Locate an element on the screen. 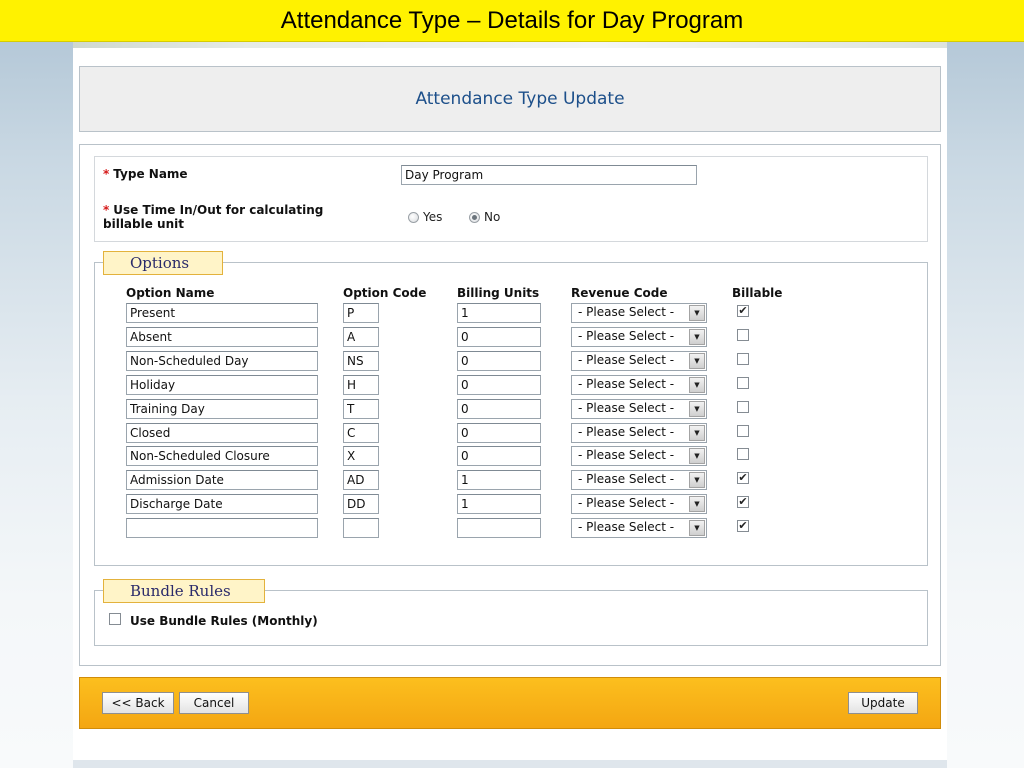  radio-no: No is located at coordinates (484, 217).